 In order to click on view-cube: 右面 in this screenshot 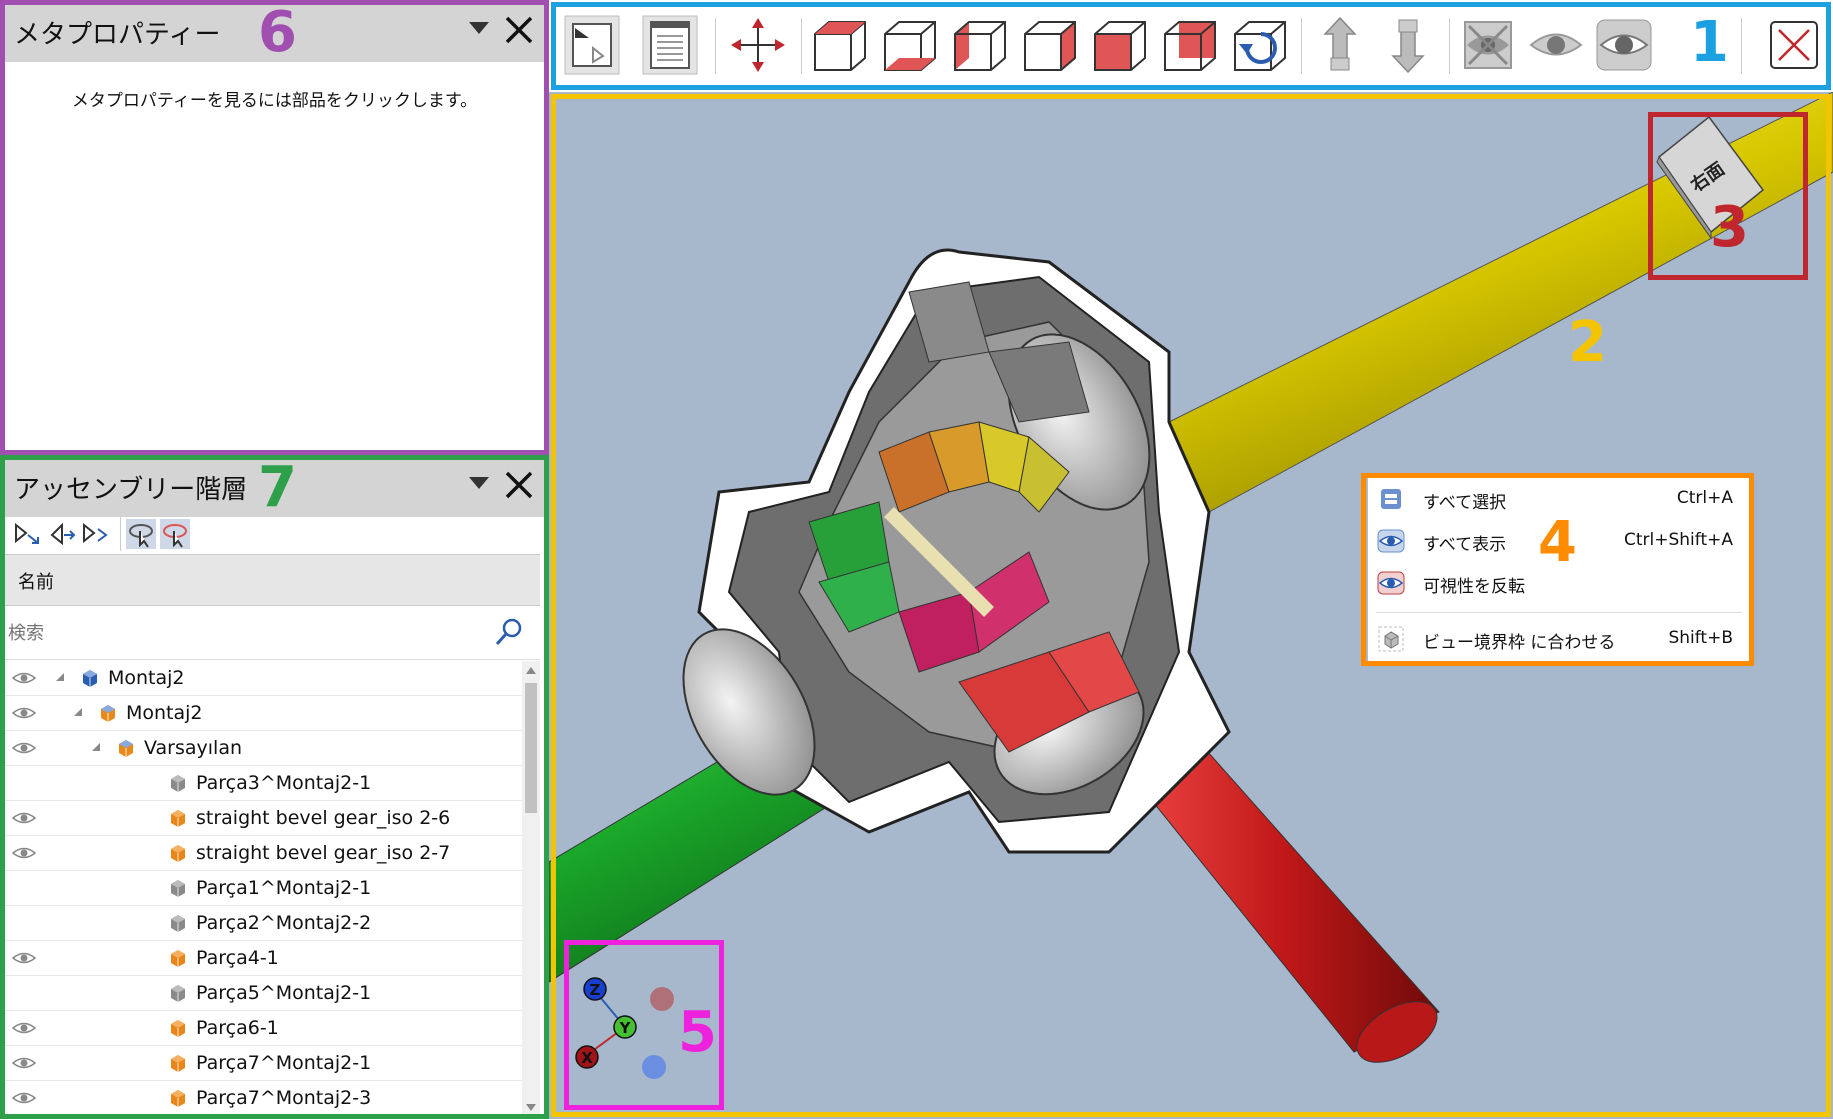, I will do `click(1709, 182)`.